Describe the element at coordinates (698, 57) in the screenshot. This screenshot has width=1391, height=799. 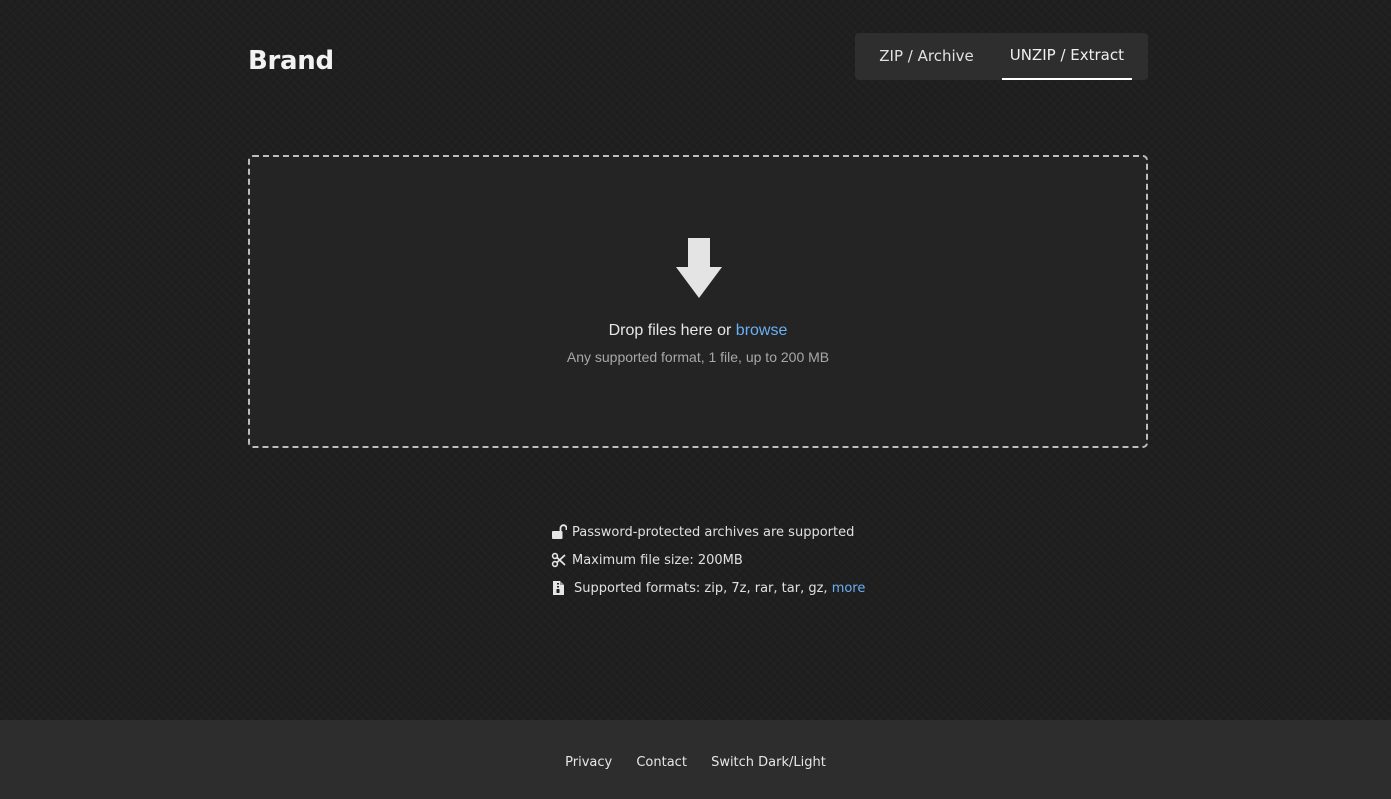
I see `header: Brand ZIP / Archive UNZIP / Extract` at that location.